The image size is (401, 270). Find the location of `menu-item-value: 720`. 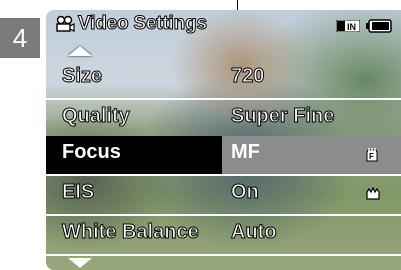

menu-item-value: 720 is located at coordinates (247, 76).